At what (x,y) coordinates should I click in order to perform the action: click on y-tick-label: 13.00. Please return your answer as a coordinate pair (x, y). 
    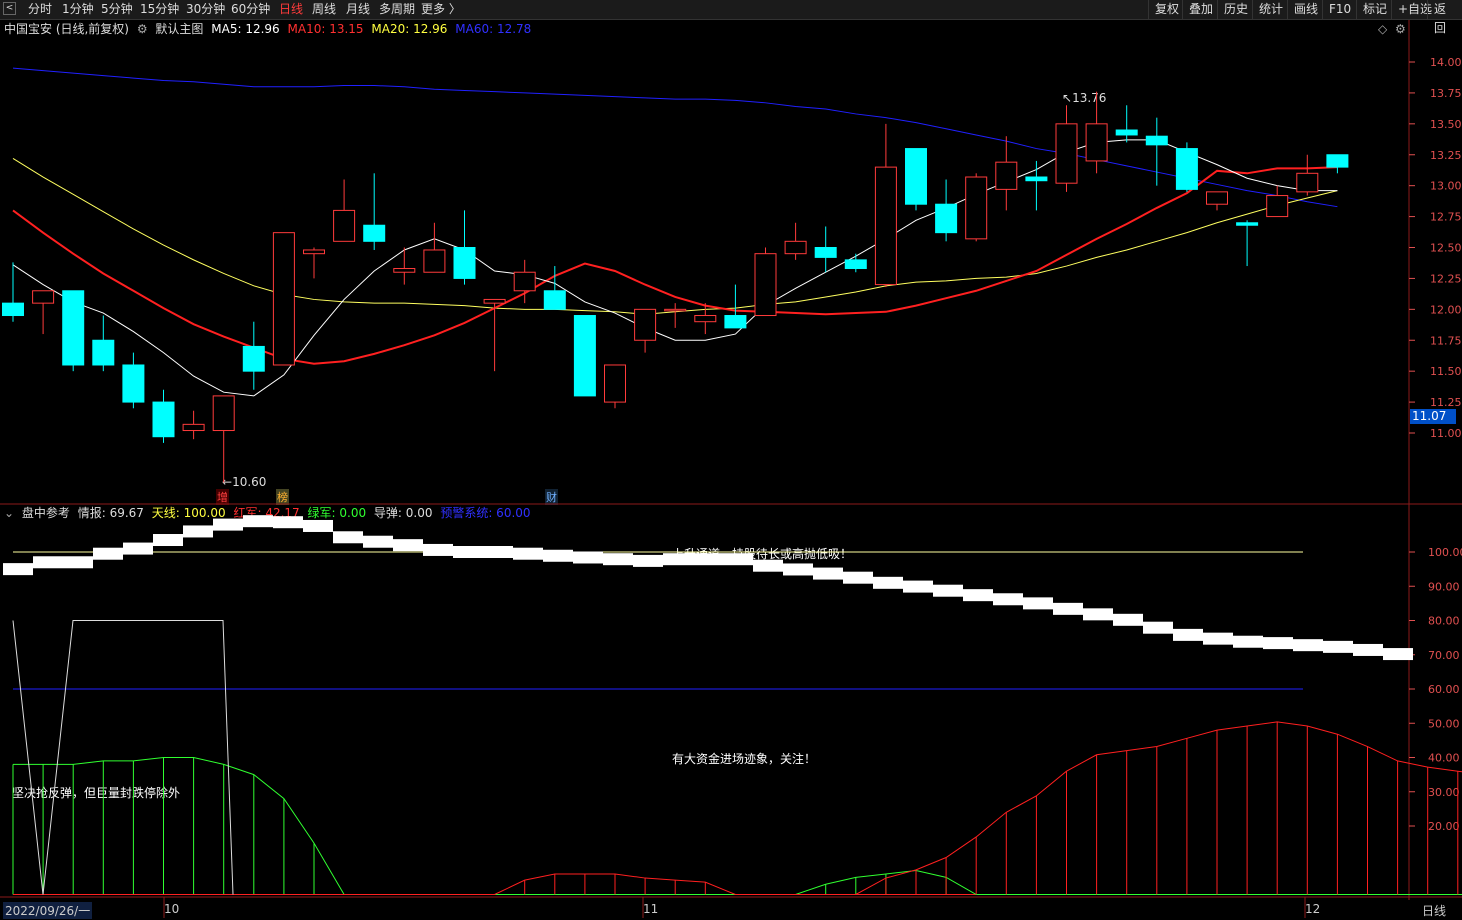
    Looking at the image, I should click on (1446, 186).